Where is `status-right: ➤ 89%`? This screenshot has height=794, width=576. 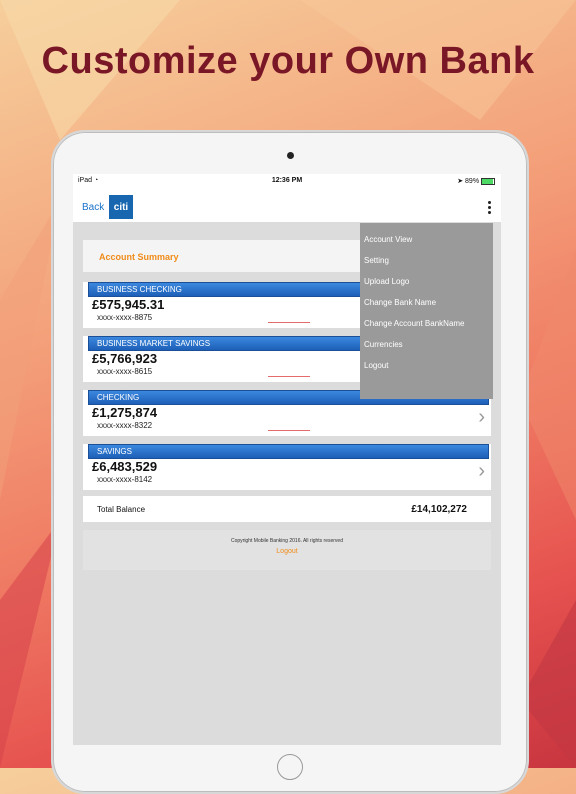 status-right: ➤ 89% is located at coordinates (476, 181).